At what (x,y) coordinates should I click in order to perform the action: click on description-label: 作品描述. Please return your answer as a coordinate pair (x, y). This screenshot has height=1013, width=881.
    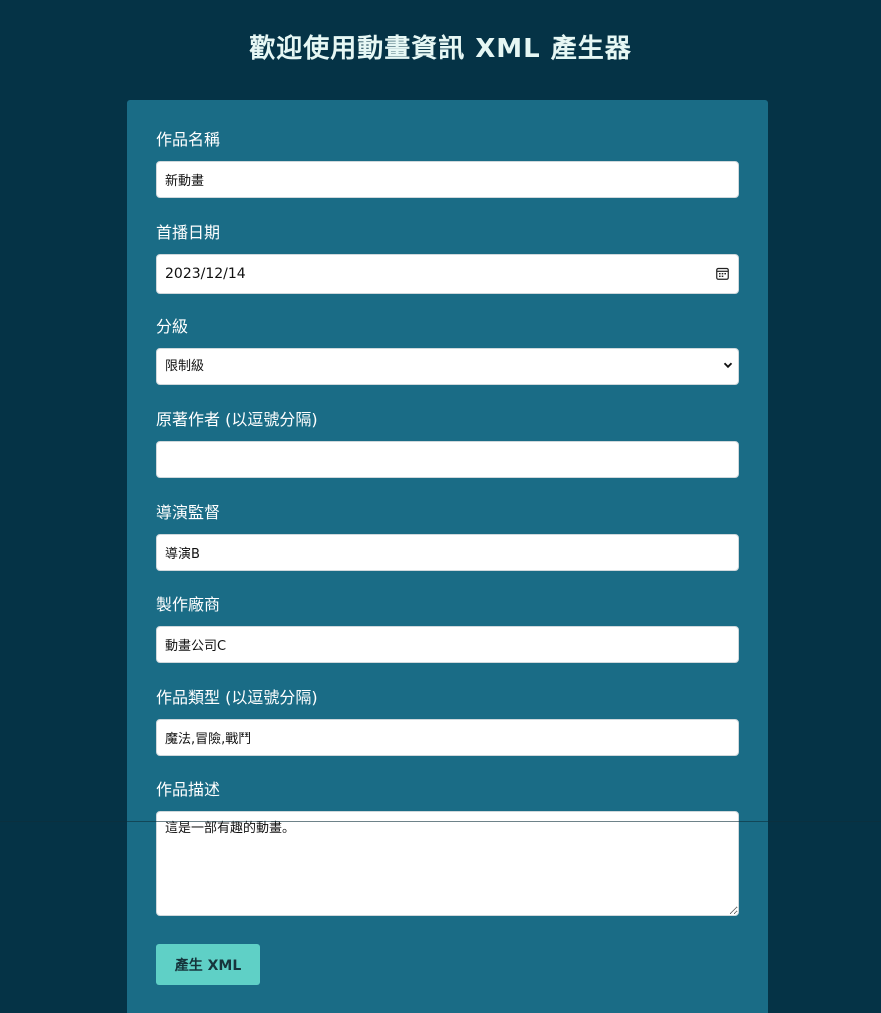
    Looking at the image, I should click on (188, 789).